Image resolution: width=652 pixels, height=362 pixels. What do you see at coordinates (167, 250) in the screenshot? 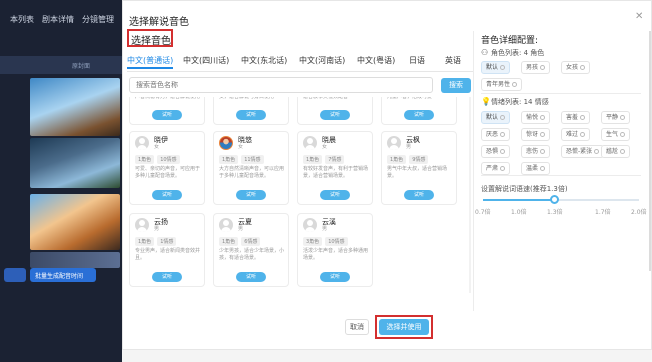
I see `voice-card: 云扬男 1角色 1情感 专业男声，适合新闻类音效并且。 试听` at bounding box center [167, 250].